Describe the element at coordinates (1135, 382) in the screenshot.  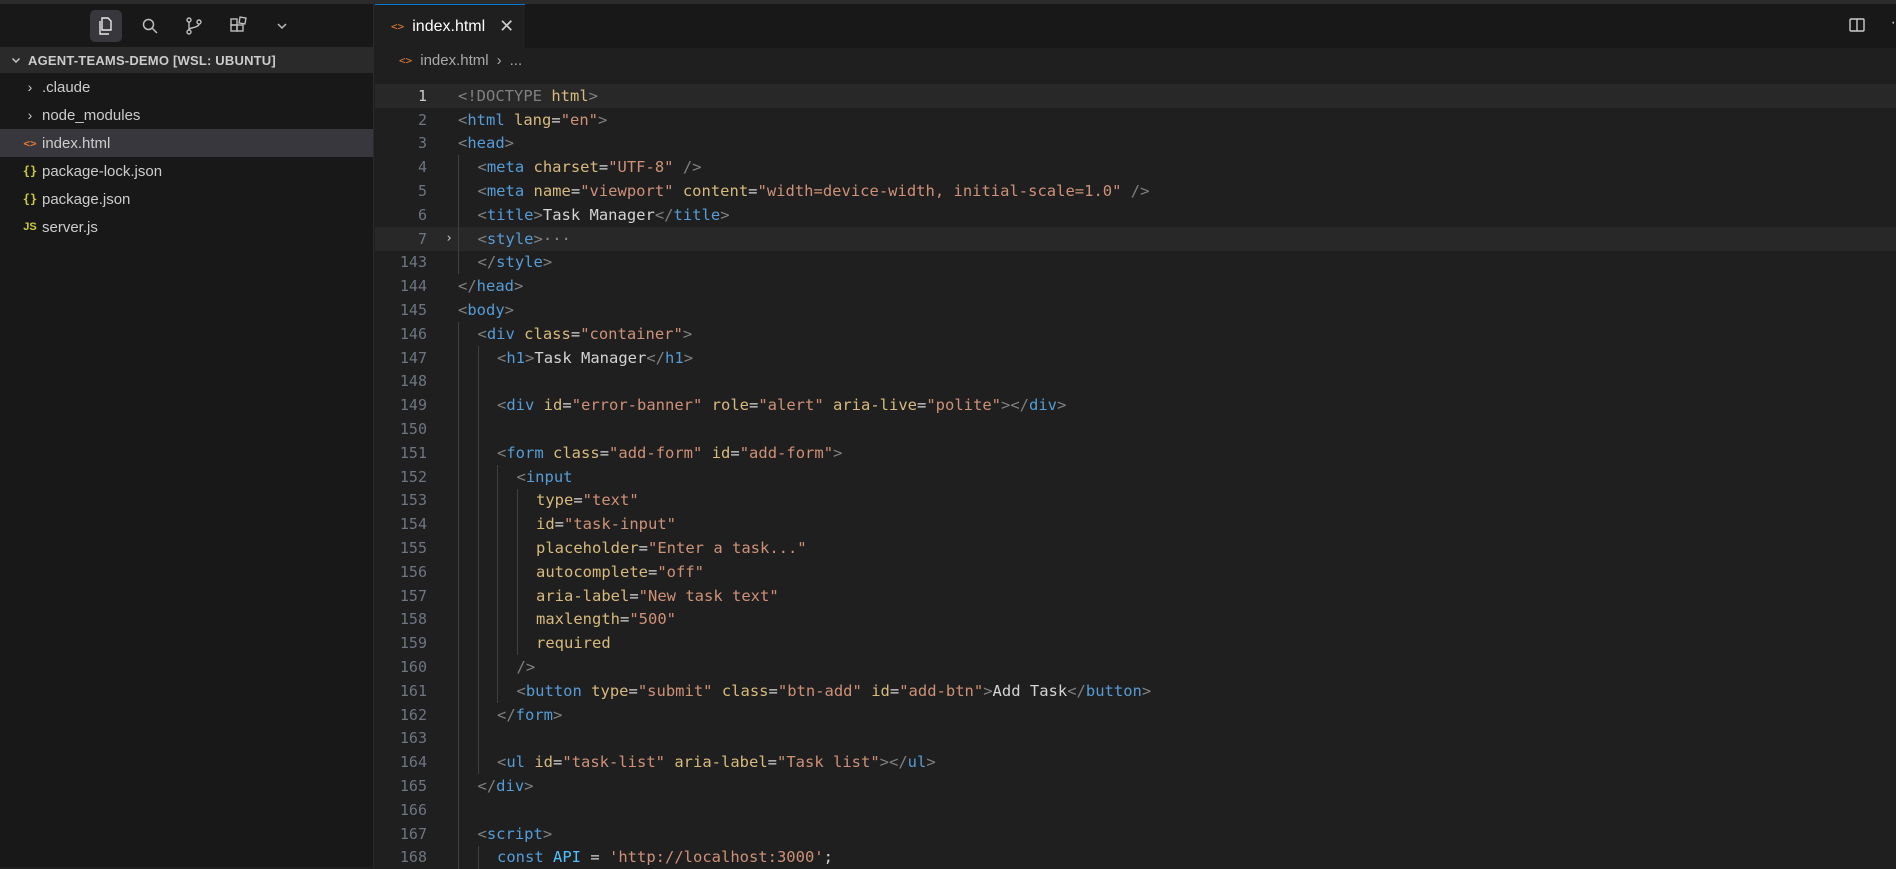
I see `code-line: 148` at that location.